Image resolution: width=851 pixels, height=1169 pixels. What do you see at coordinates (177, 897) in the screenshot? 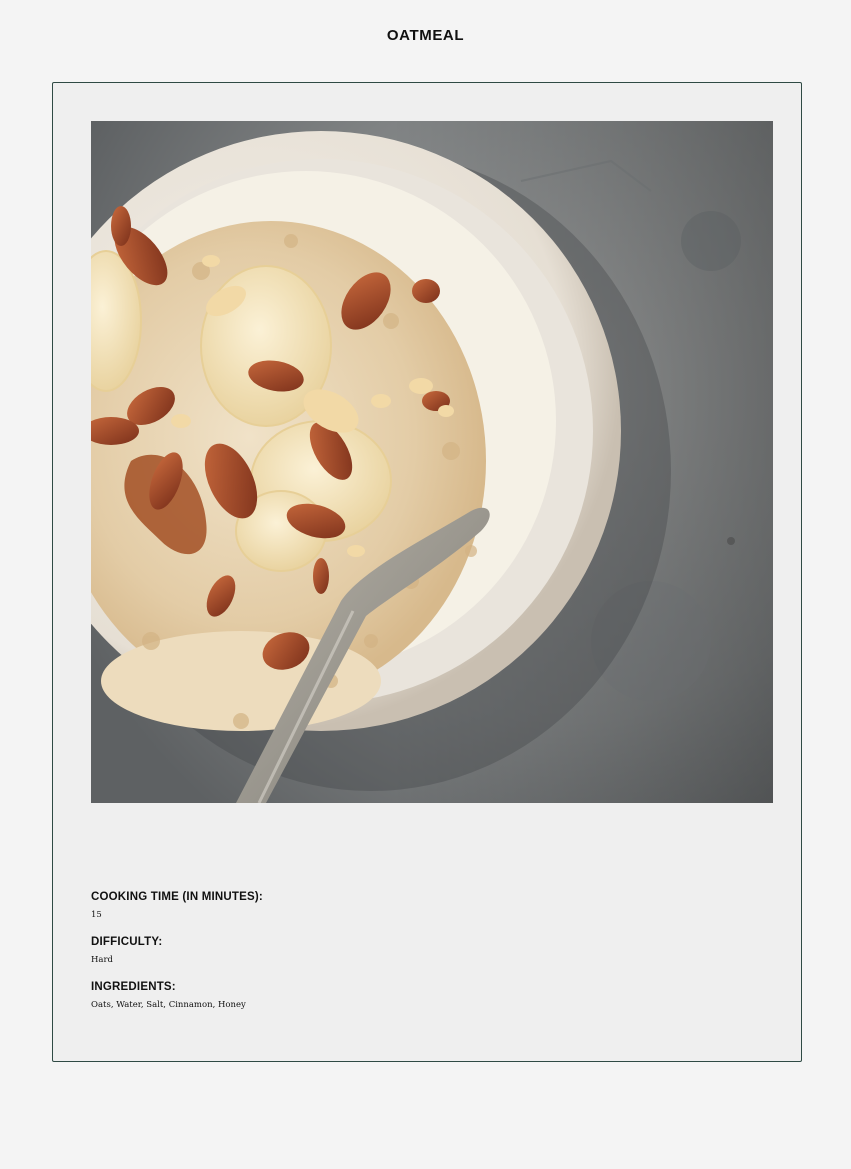
I see `cooking-time-label: COOKING TIME (IN MINUTES):` at bounding box center [177, 897].